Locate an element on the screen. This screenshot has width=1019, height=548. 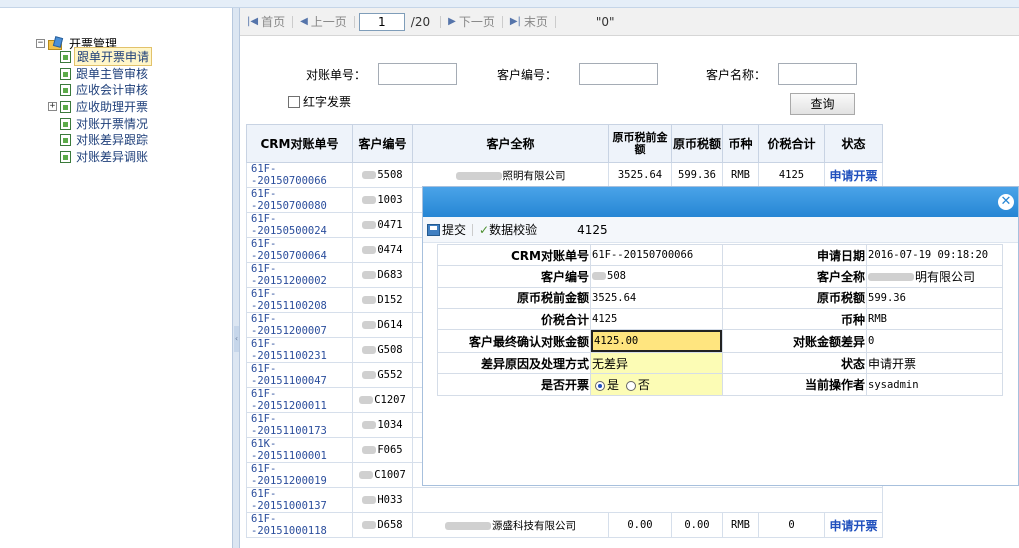
page-total: /20 is located at coordinates (420, 21).